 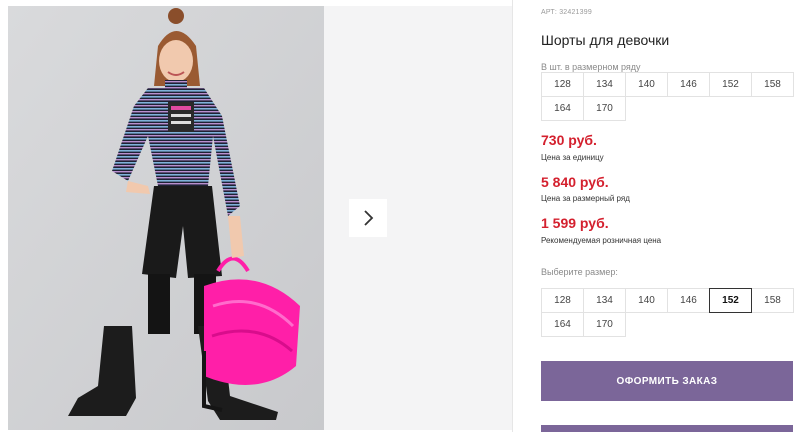 I want to click on size-option-selected: 152, so click(x=730, y=300).